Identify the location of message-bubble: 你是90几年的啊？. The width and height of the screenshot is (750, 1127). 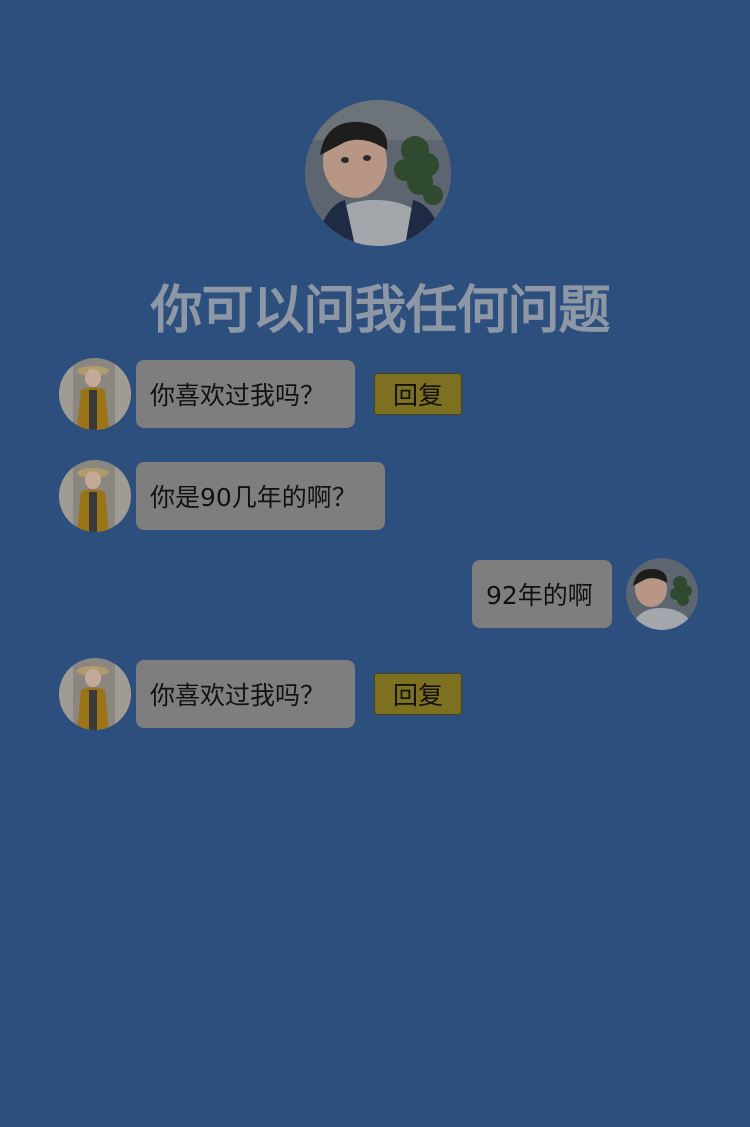
(260, 496).